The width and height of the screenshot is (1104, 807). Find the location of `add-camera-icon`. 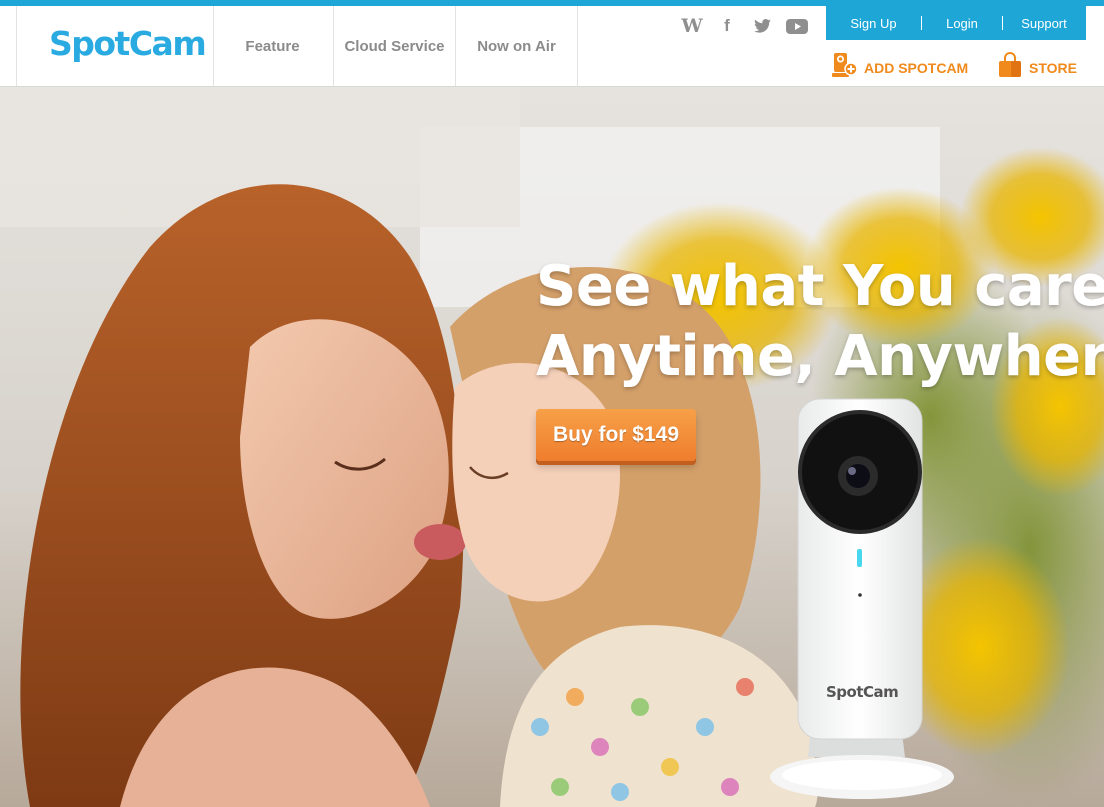

add-camera-icon is located at coordinates (845, 67).